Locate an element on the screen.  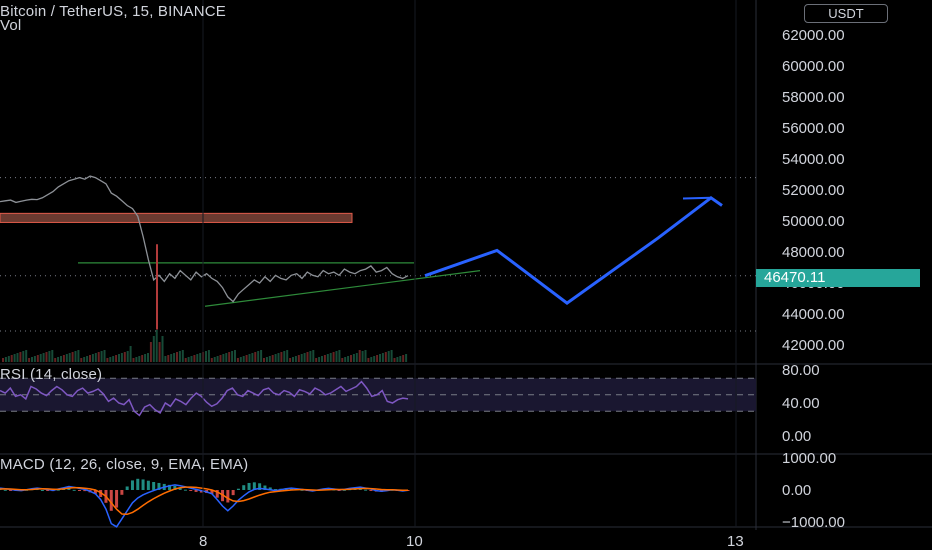
price-tick-label: 44000.00 is located at coordinates (813, 314).